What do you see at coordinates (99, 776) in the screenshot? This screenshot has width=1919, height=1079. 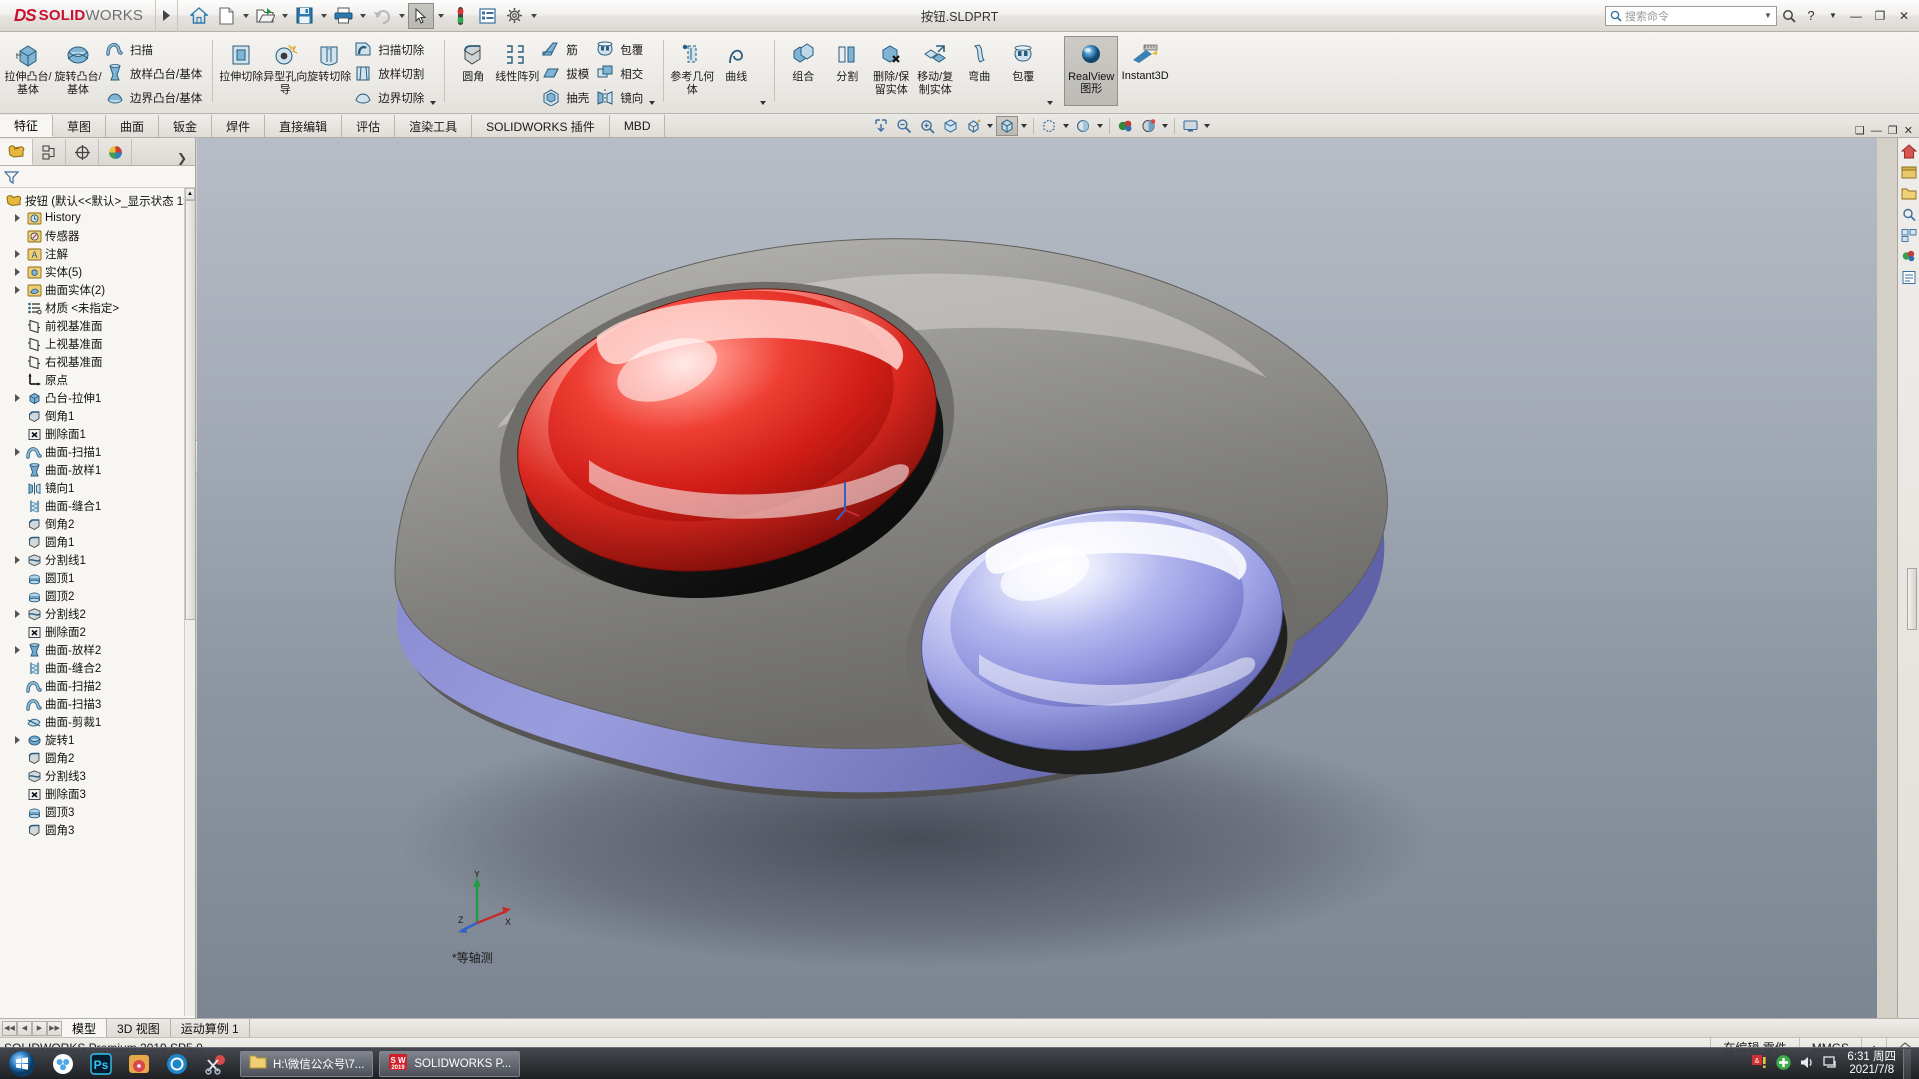 I see `feature-tree-node: 分割线3` at bounding box center [99, 776].